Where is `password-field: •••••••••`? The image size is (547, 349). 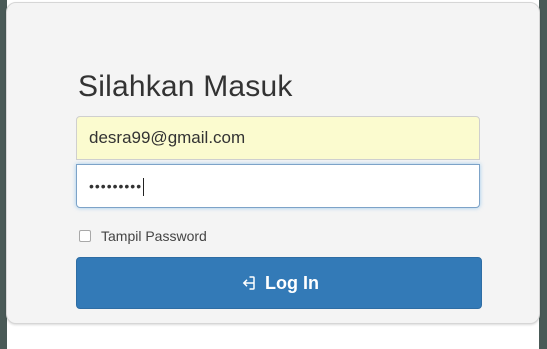 password-field: ••••••••• is located at coordinates (278, 186).